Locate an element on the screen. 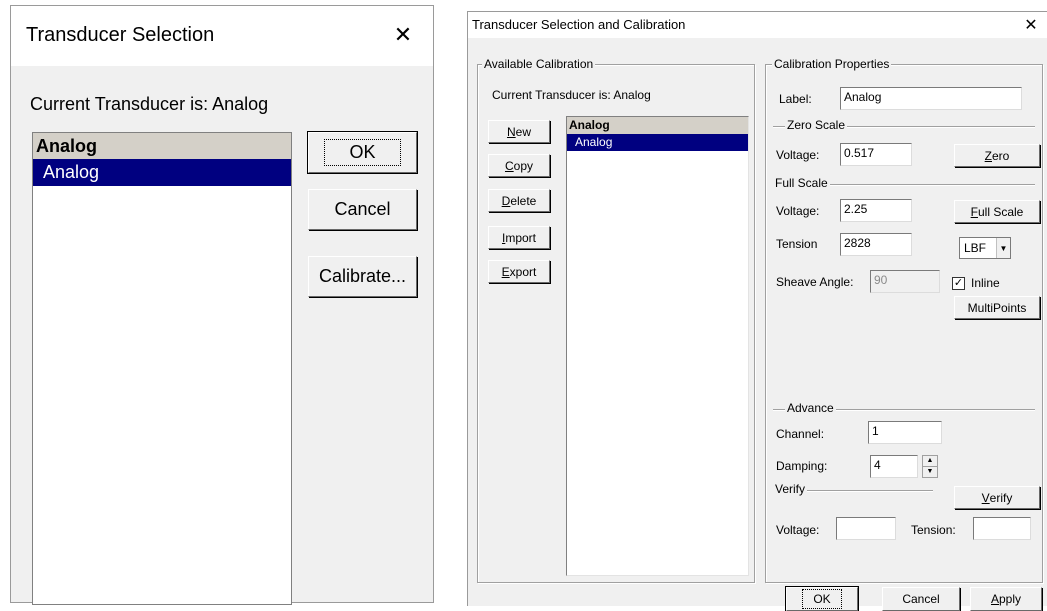  delete-button-key: D is located at coordinates (506, 200).